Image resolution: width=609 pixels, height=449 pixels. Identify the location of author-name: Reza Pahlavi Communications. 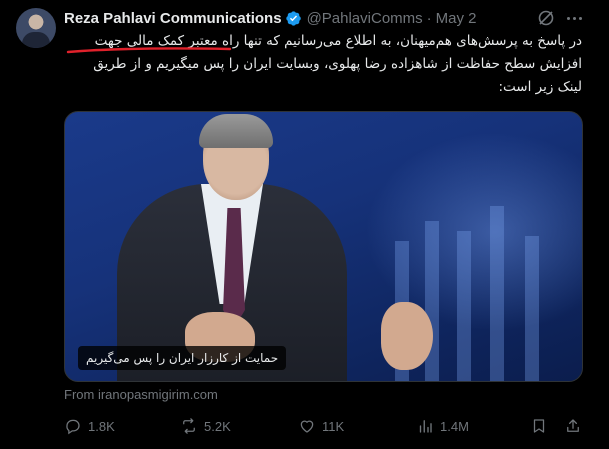
(173, 18).